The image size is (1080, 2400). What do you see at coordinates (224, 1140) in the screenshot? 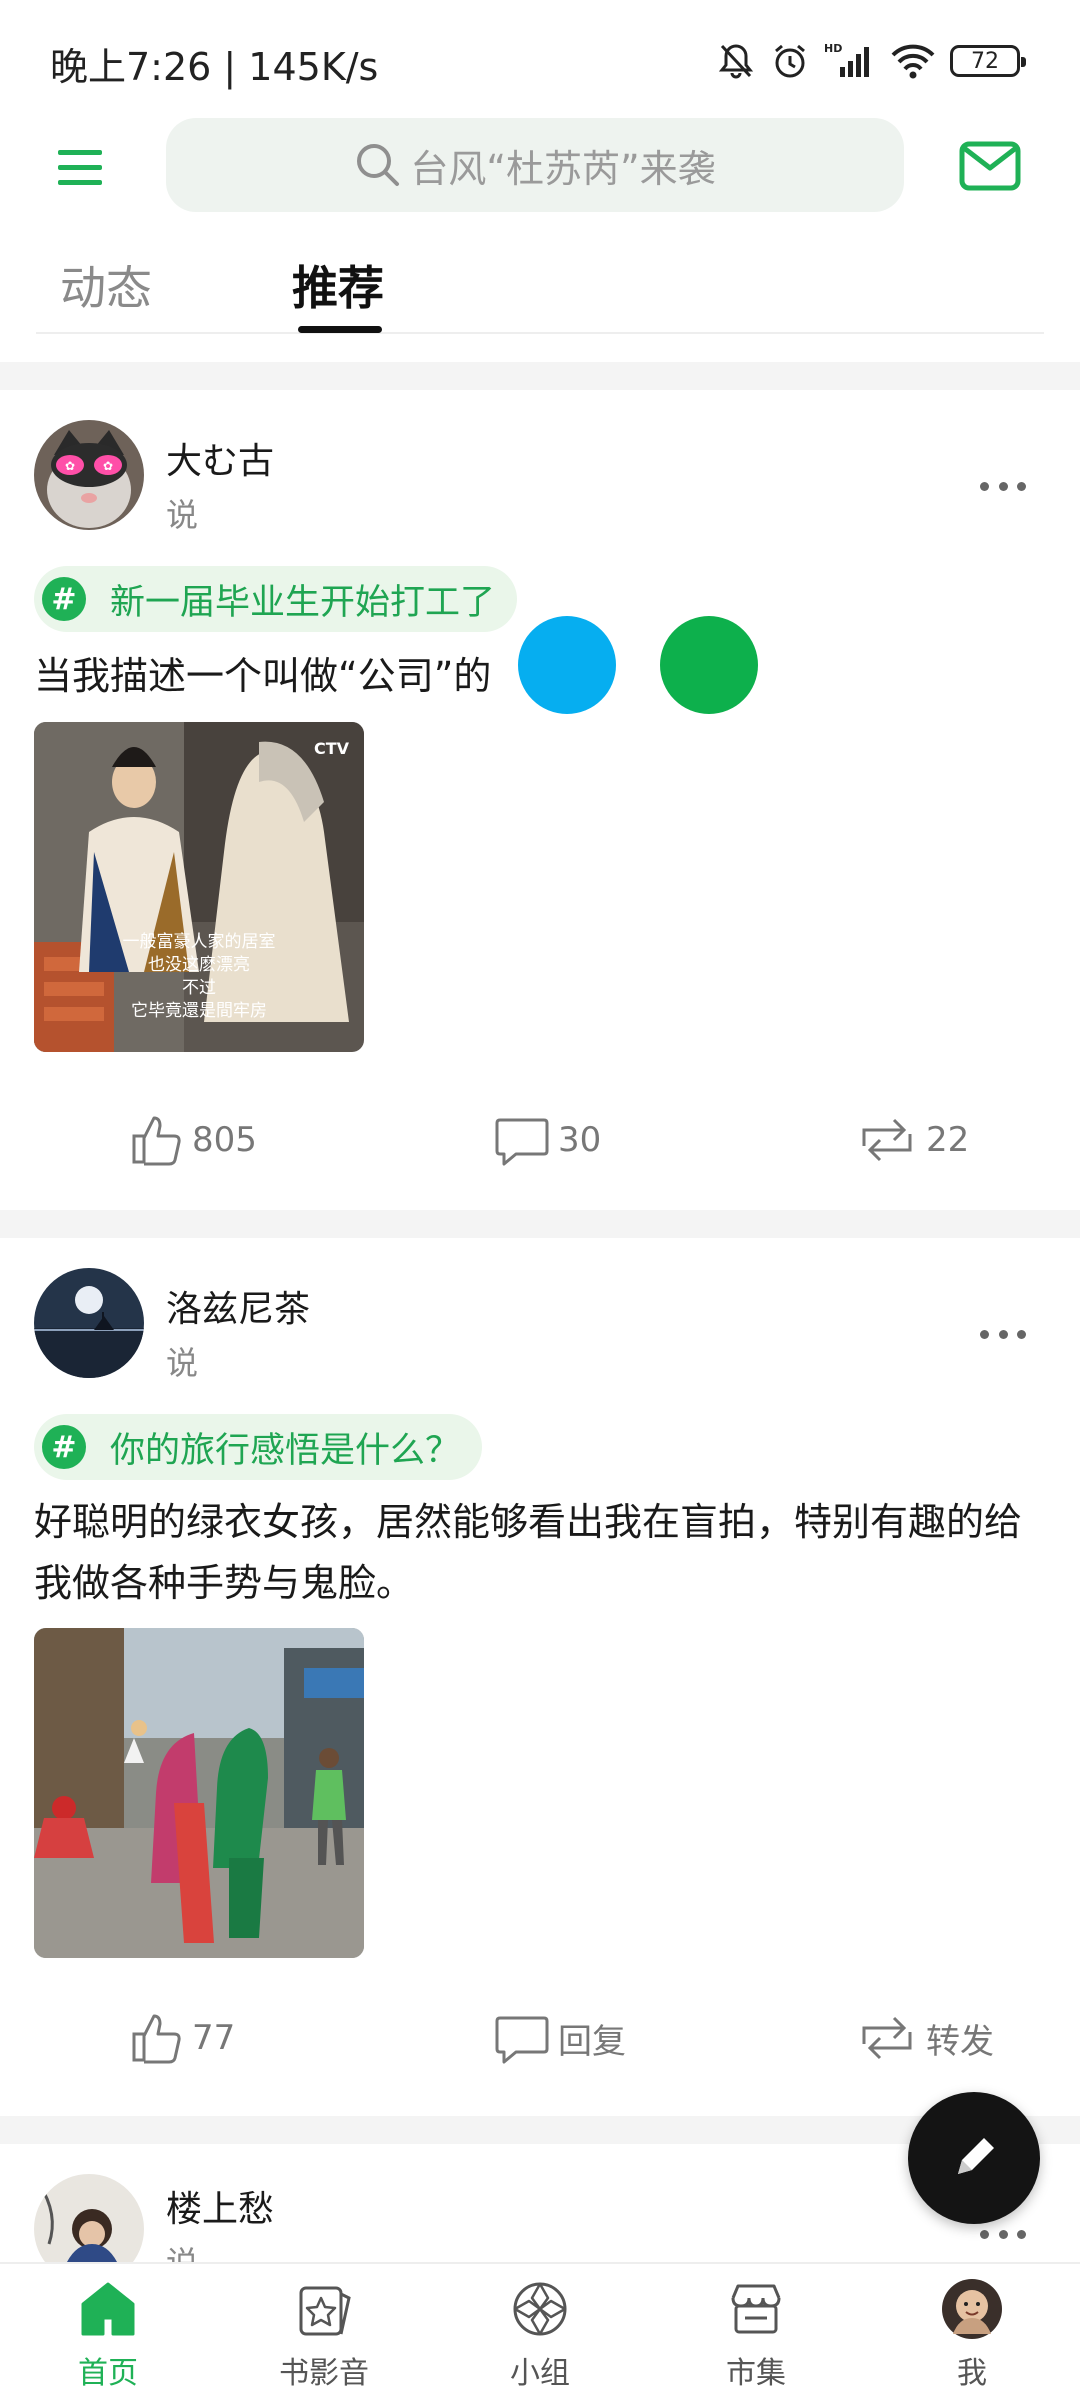
I see `like-count: 805` at bounding box center [224, 1140].